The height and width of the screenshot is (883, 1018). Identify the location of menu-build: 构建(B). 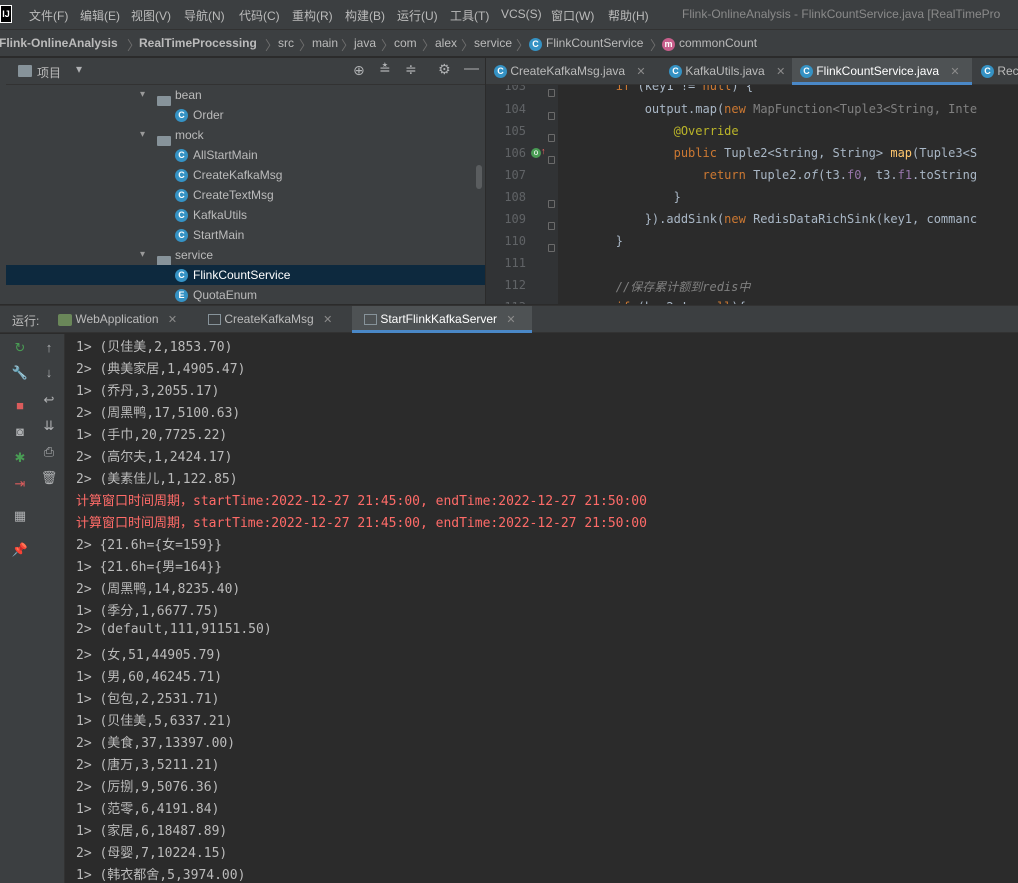
(365, 15).